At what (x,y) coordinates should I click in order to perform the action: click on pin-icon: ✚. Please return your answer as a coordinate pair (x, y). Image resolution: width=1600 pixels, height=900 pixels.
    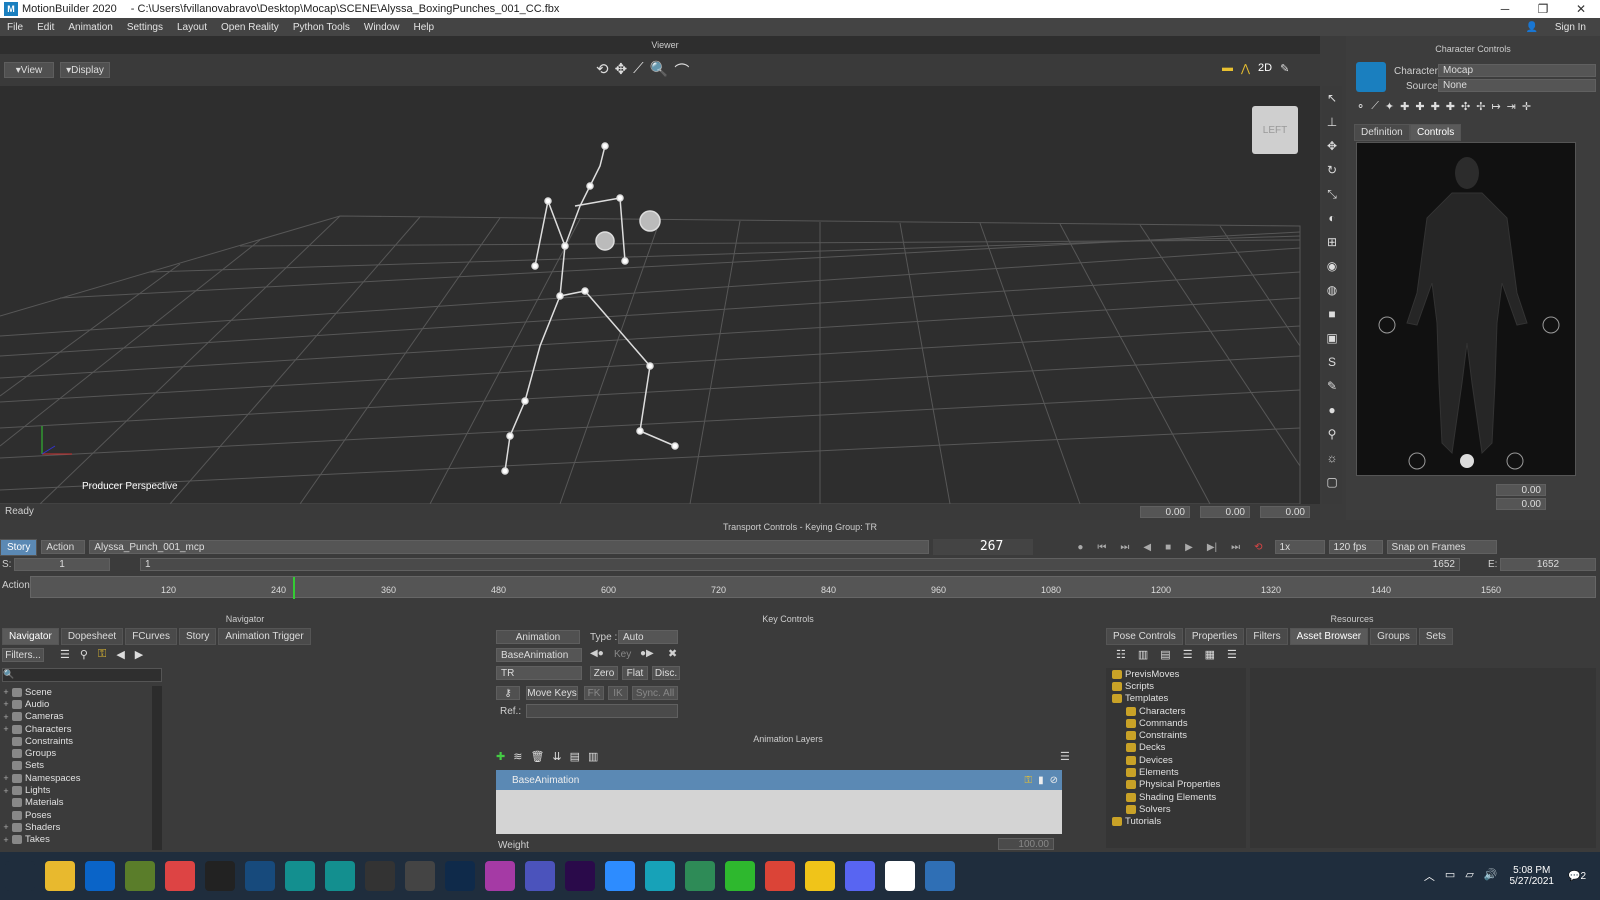
    Looking at the image, I should click on (1450, 108).